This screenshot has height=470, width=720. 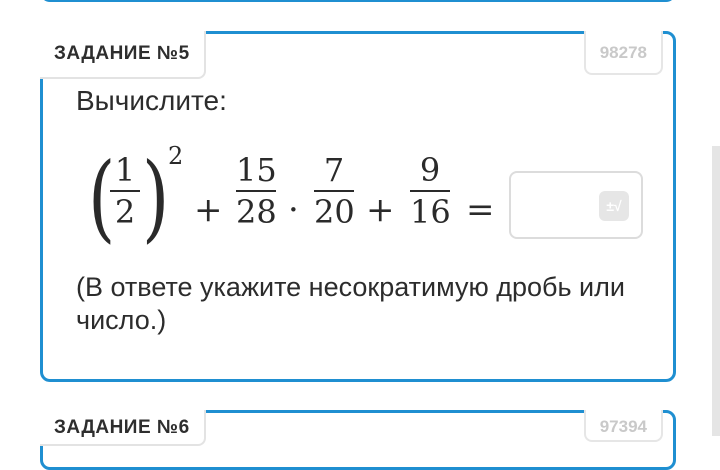 What do you see at coordinates (576, 205) in the screenshot?
I see `answer-input: ±√` at bounding box center [576, 205].